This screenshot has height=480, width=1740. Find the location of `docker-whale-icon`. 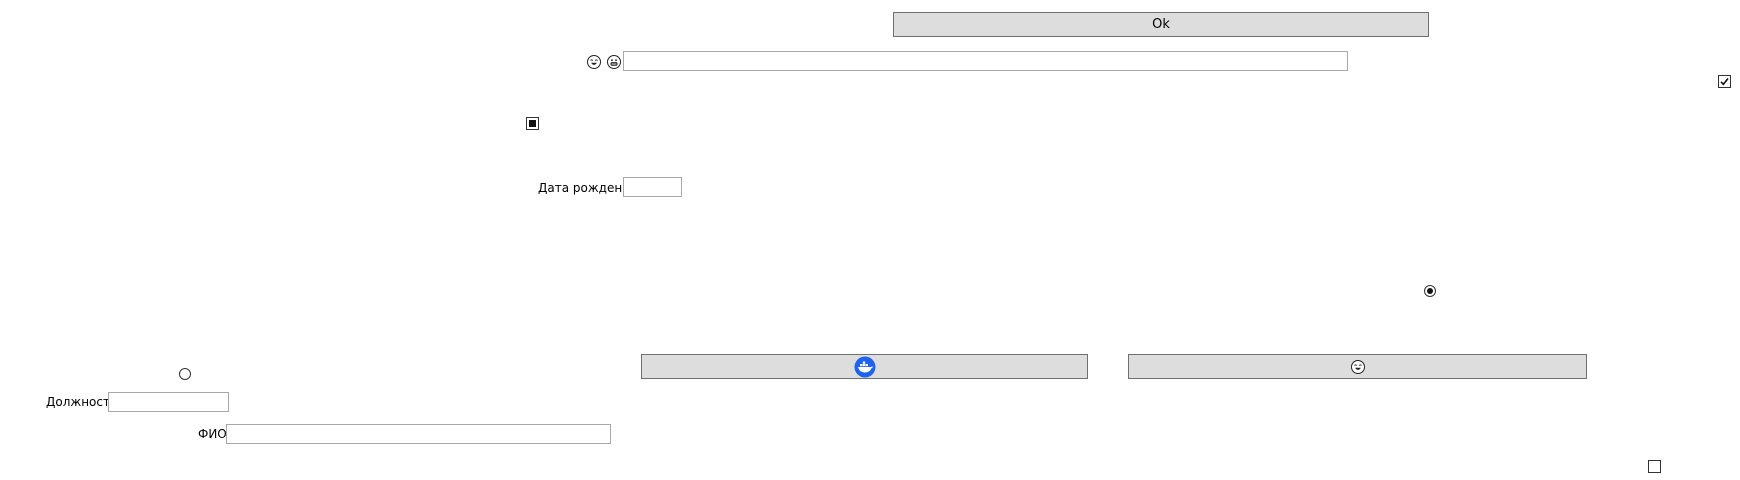

docker-whale-icon is located at coordinates (864, 366).